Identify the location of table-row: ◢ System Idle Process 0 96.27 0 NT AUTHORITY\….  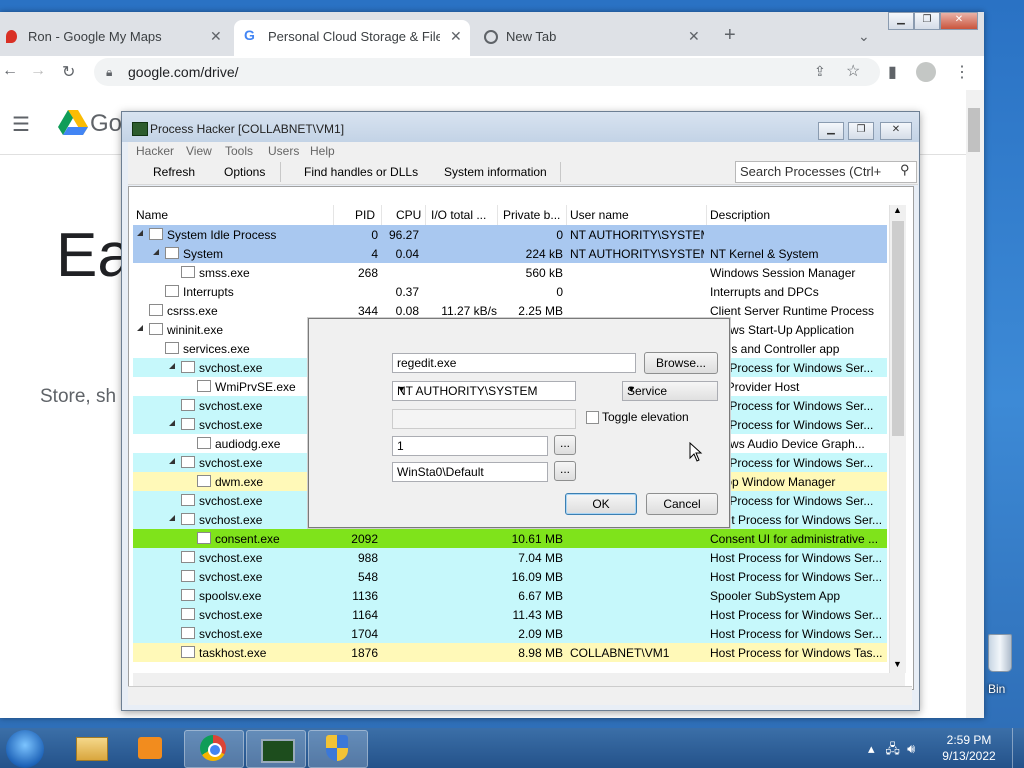
(510, 234).